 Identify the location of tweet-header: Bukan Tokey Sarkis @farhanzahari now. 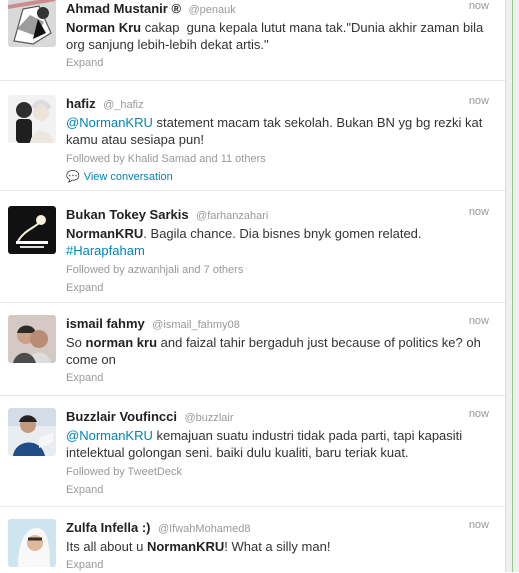
(277, 215).